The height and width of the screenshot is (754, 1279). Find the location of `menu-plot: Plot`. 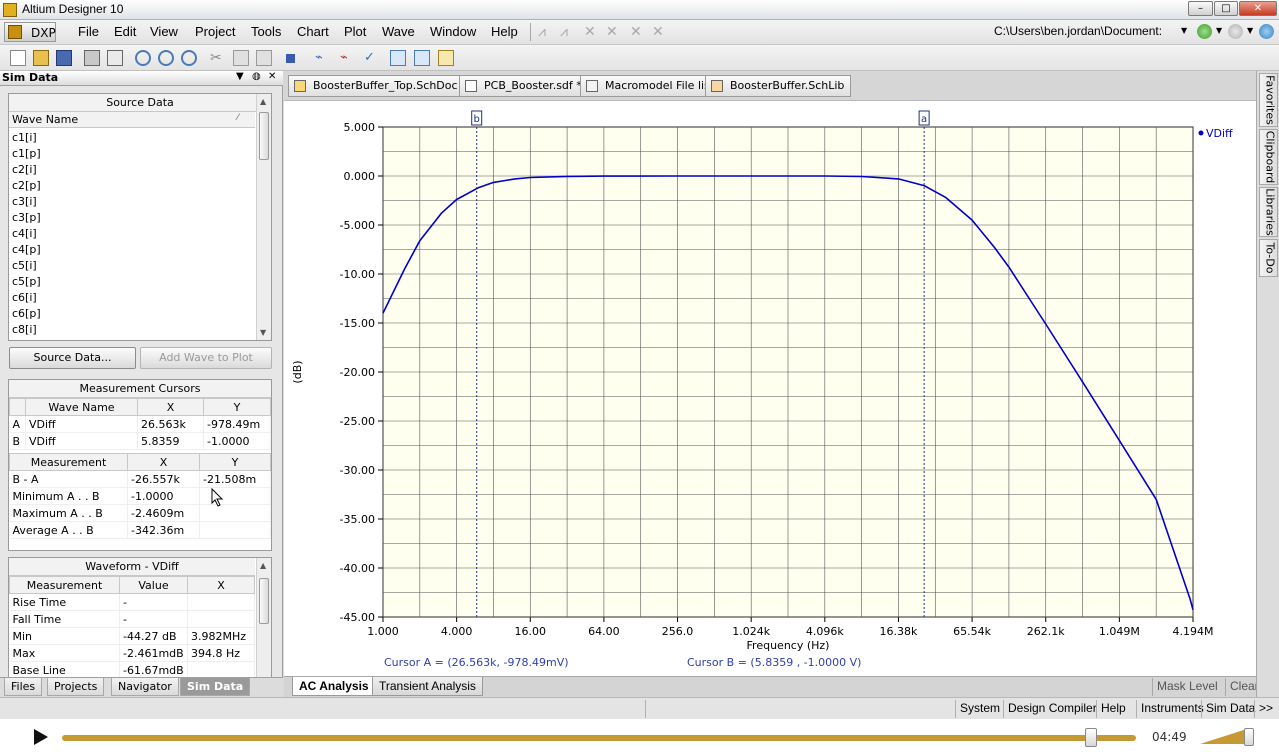

menu-plot: Plot is located at coordinates (355, 31).